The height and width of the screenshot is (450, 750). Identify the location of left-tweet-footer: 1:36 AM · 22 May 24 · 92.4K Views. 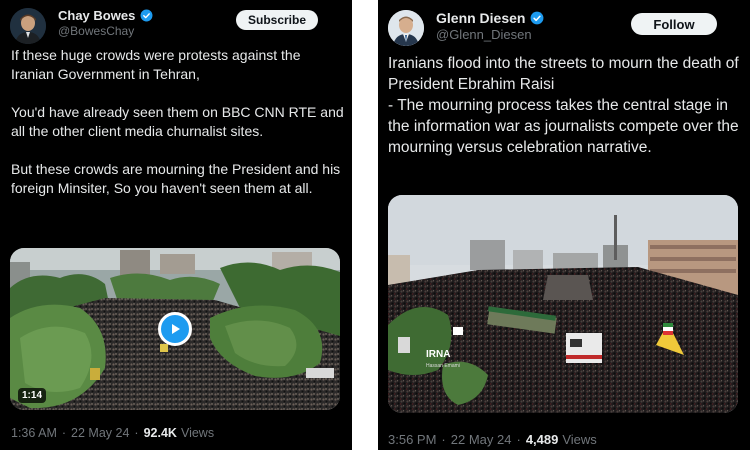
(112, 433).